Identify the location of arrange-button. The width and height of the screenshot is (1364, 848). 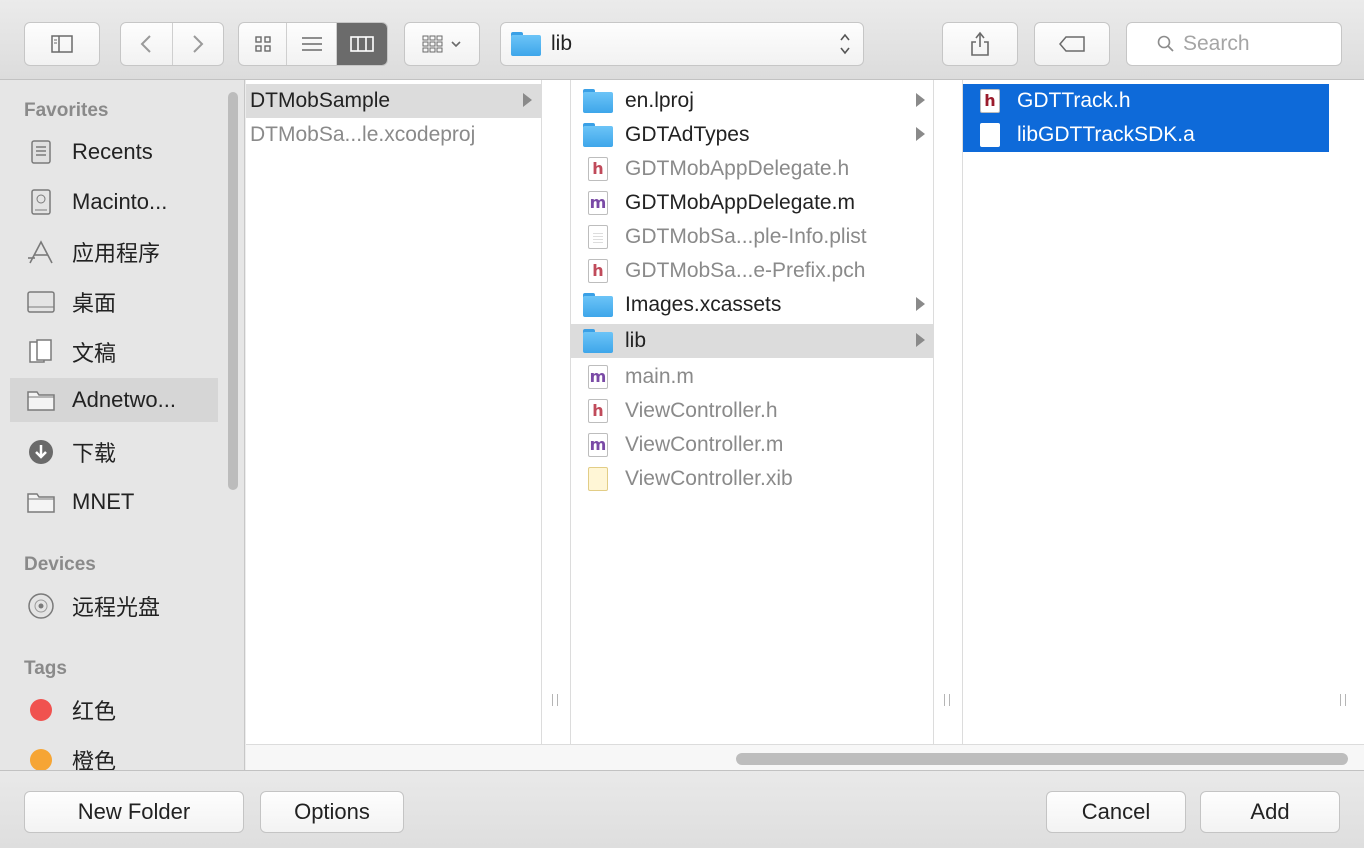
(442, 44).